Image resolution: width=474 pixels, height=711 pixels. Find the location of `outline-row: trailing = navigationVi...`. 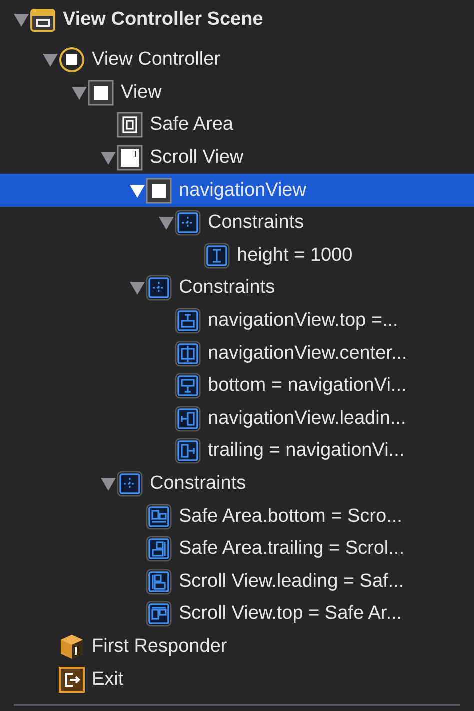

outline-row: trailing = navigationVi... is located at coordinates (237, 451).